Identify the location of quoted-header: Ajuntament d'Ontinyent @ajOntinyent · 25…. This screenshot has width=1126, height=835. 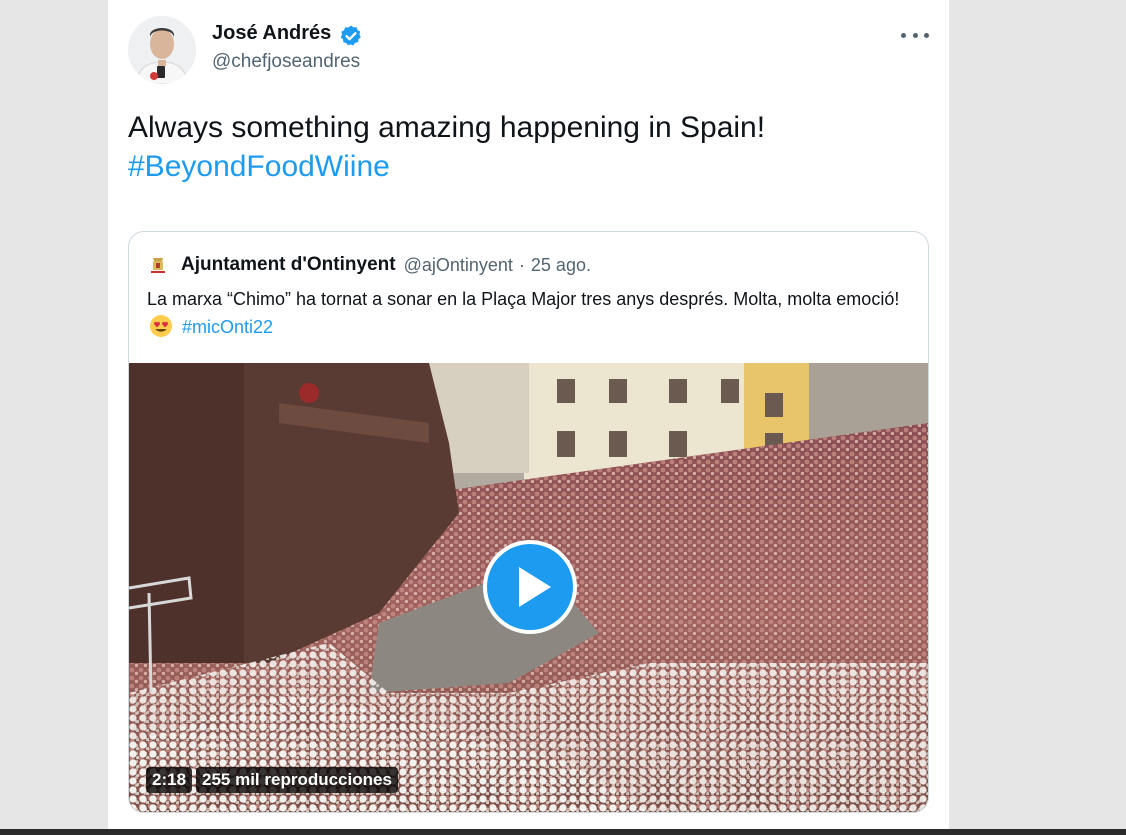
(369, 265).